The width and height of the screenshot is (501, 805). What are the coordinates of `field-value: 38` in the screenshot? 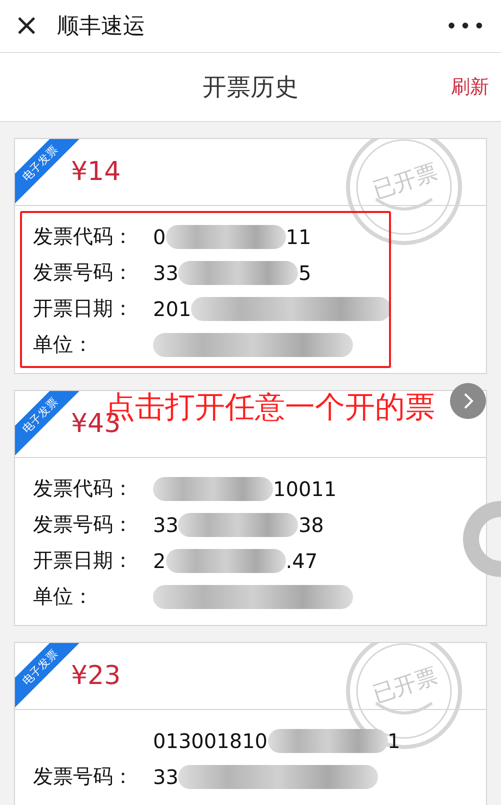 It's located at (311, 524).